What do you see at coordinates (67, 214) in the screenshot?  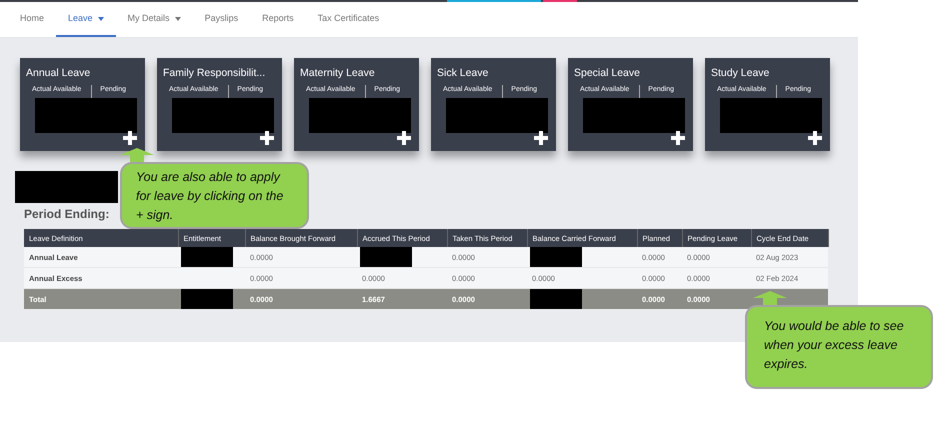 I see `period-label: Period Ending:` at bounding box center [67, 214].